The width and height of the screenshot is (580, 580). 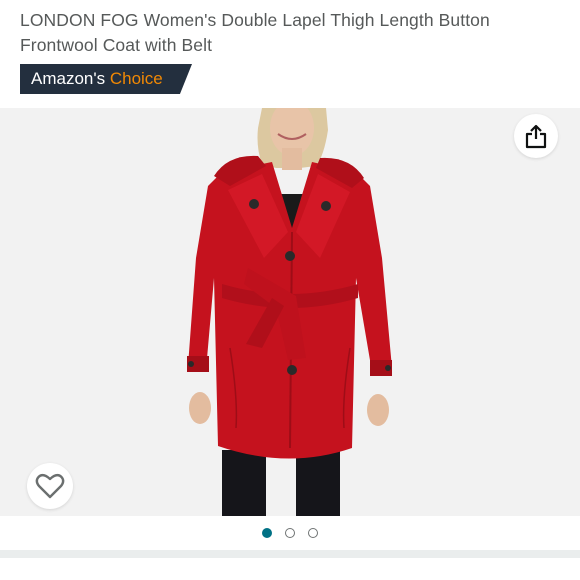 I want to click on share-button, so click(x=536, y=136).